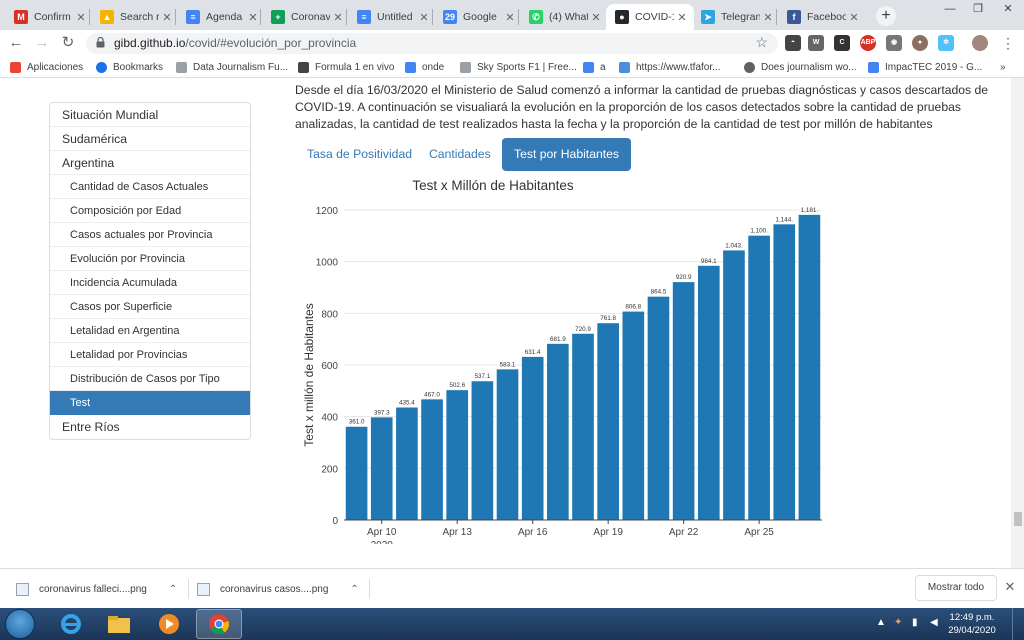 This screenshot has width=1024, height=640. I want to click on browser-tab: ✆ (4) What ✕, so click(564, 17).